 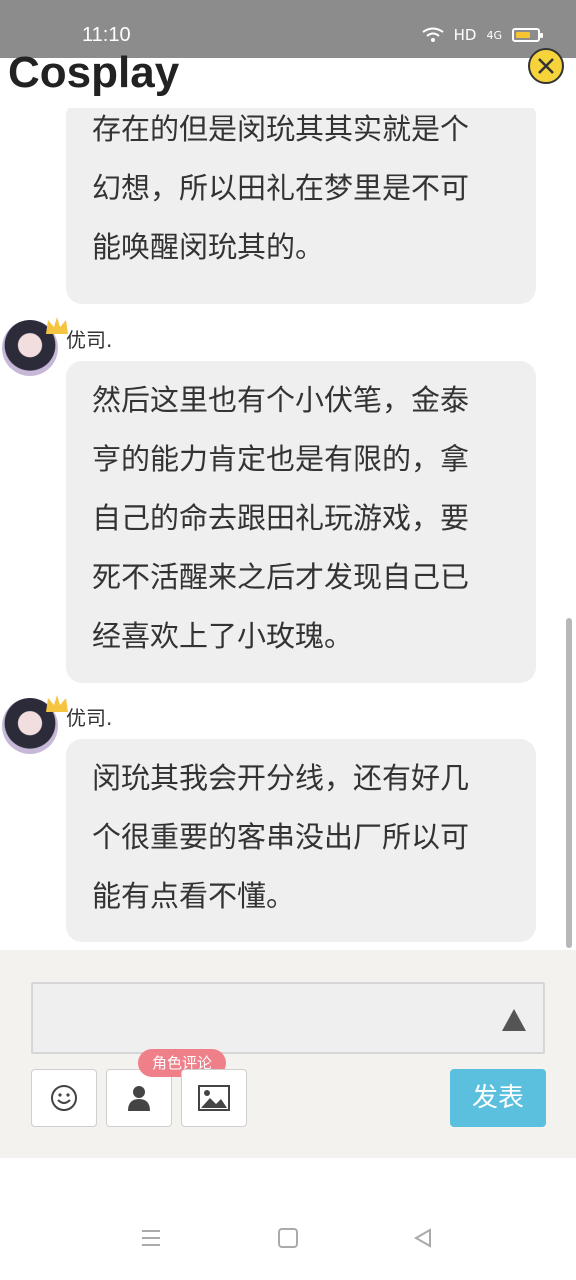 I want to click on send-button: 发表, so click(x=498, y=1098).